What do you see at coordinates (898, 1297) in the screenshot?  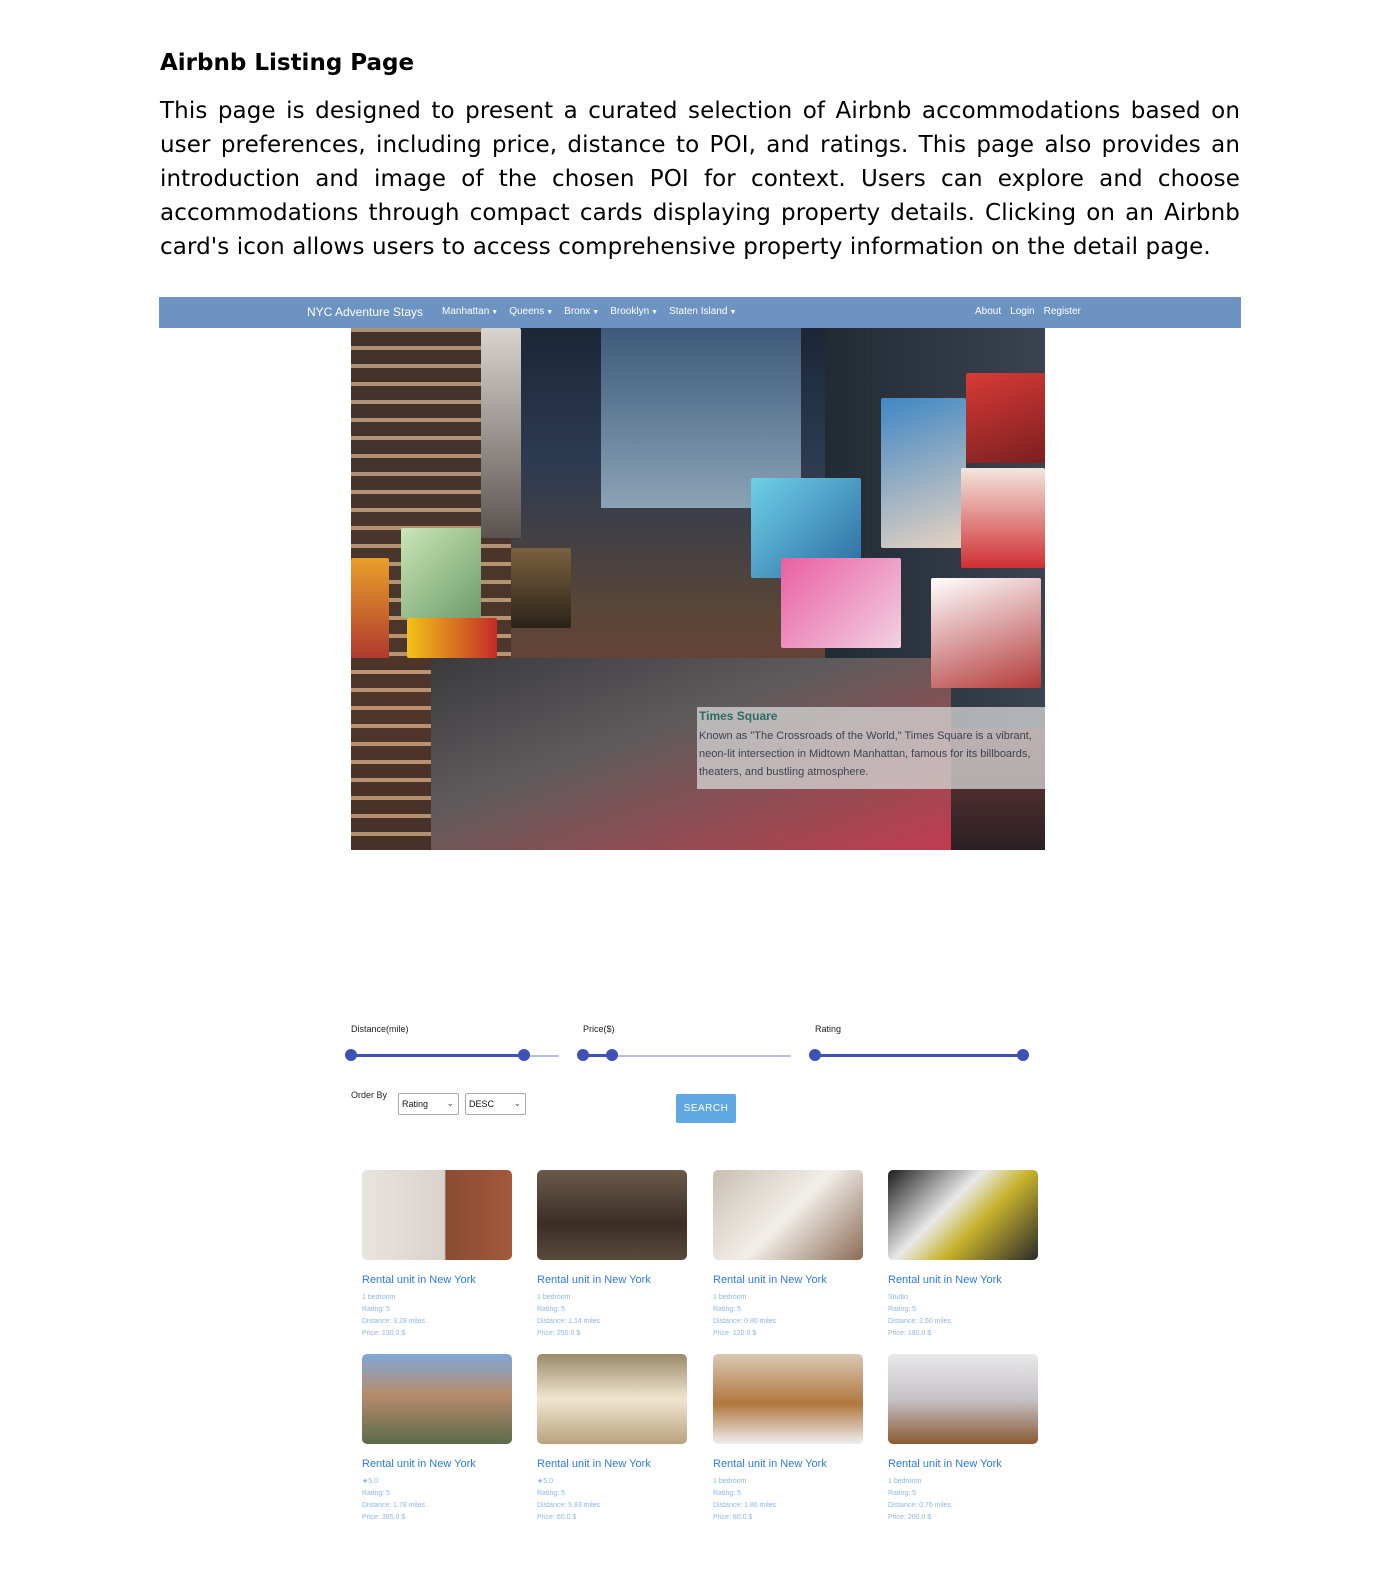 I see `listing-subtitle: Studio` at bounding box center [898, 1297].